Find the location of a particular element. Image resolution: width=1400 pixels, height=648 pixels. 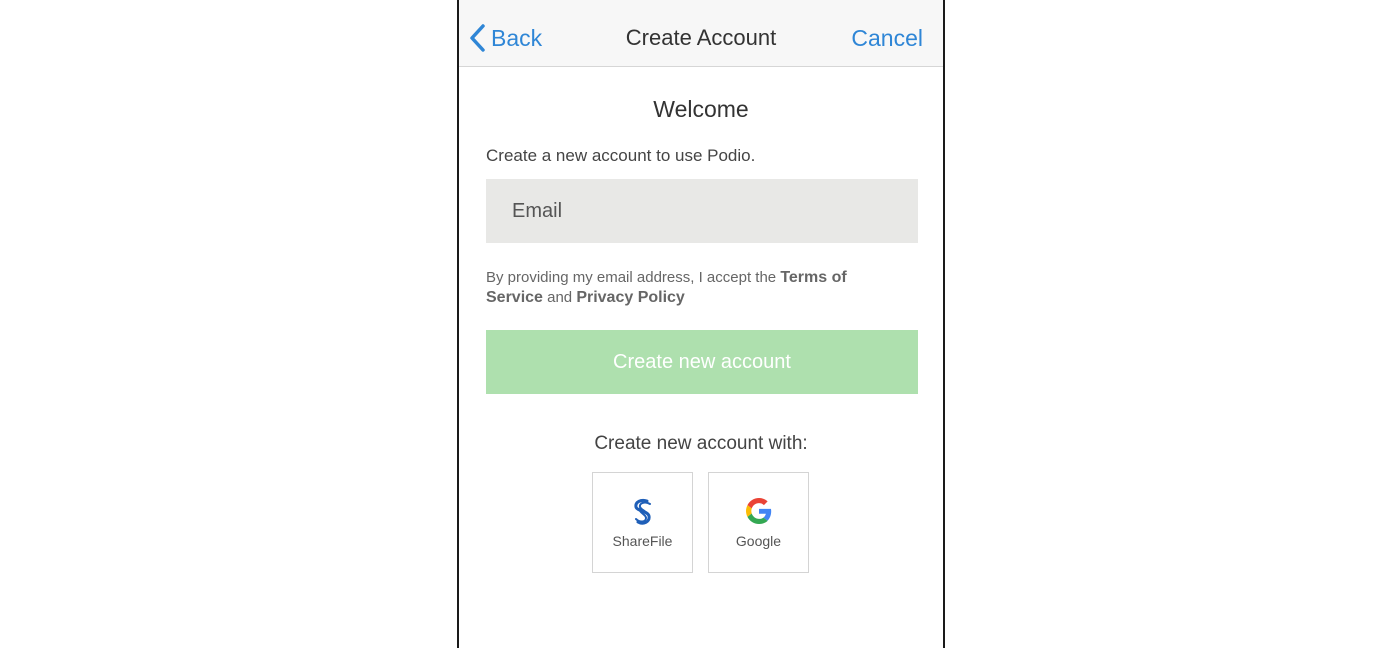

chevron-left-icon is located at coordinates (477, 38).